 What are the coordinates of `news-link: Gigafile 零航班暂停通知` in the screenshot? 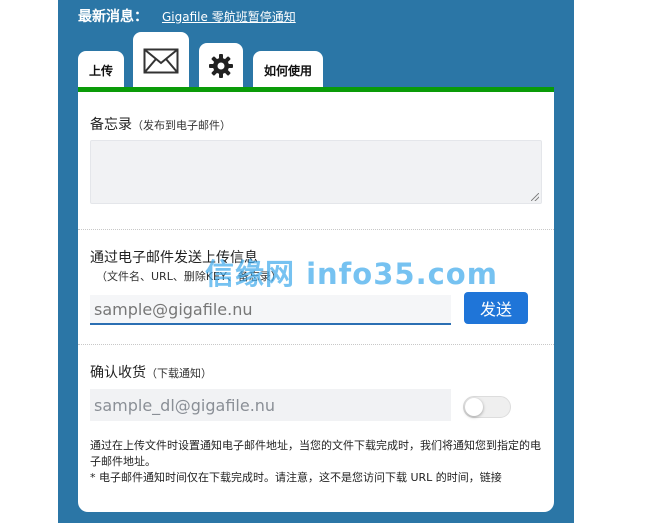 It's located at (229, 16).